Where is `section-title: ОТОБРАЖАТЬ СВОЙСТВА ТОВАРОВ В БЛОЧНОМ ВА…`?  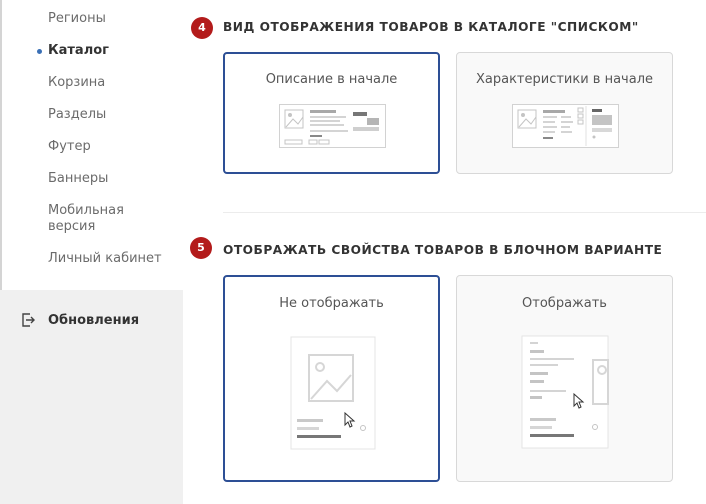
section-title: ОТОБРАЖАТЬ СВОЙСТВА ТОВАРОВ В БЛОЧНОМ ВА… is located at coordinates (443, 250).